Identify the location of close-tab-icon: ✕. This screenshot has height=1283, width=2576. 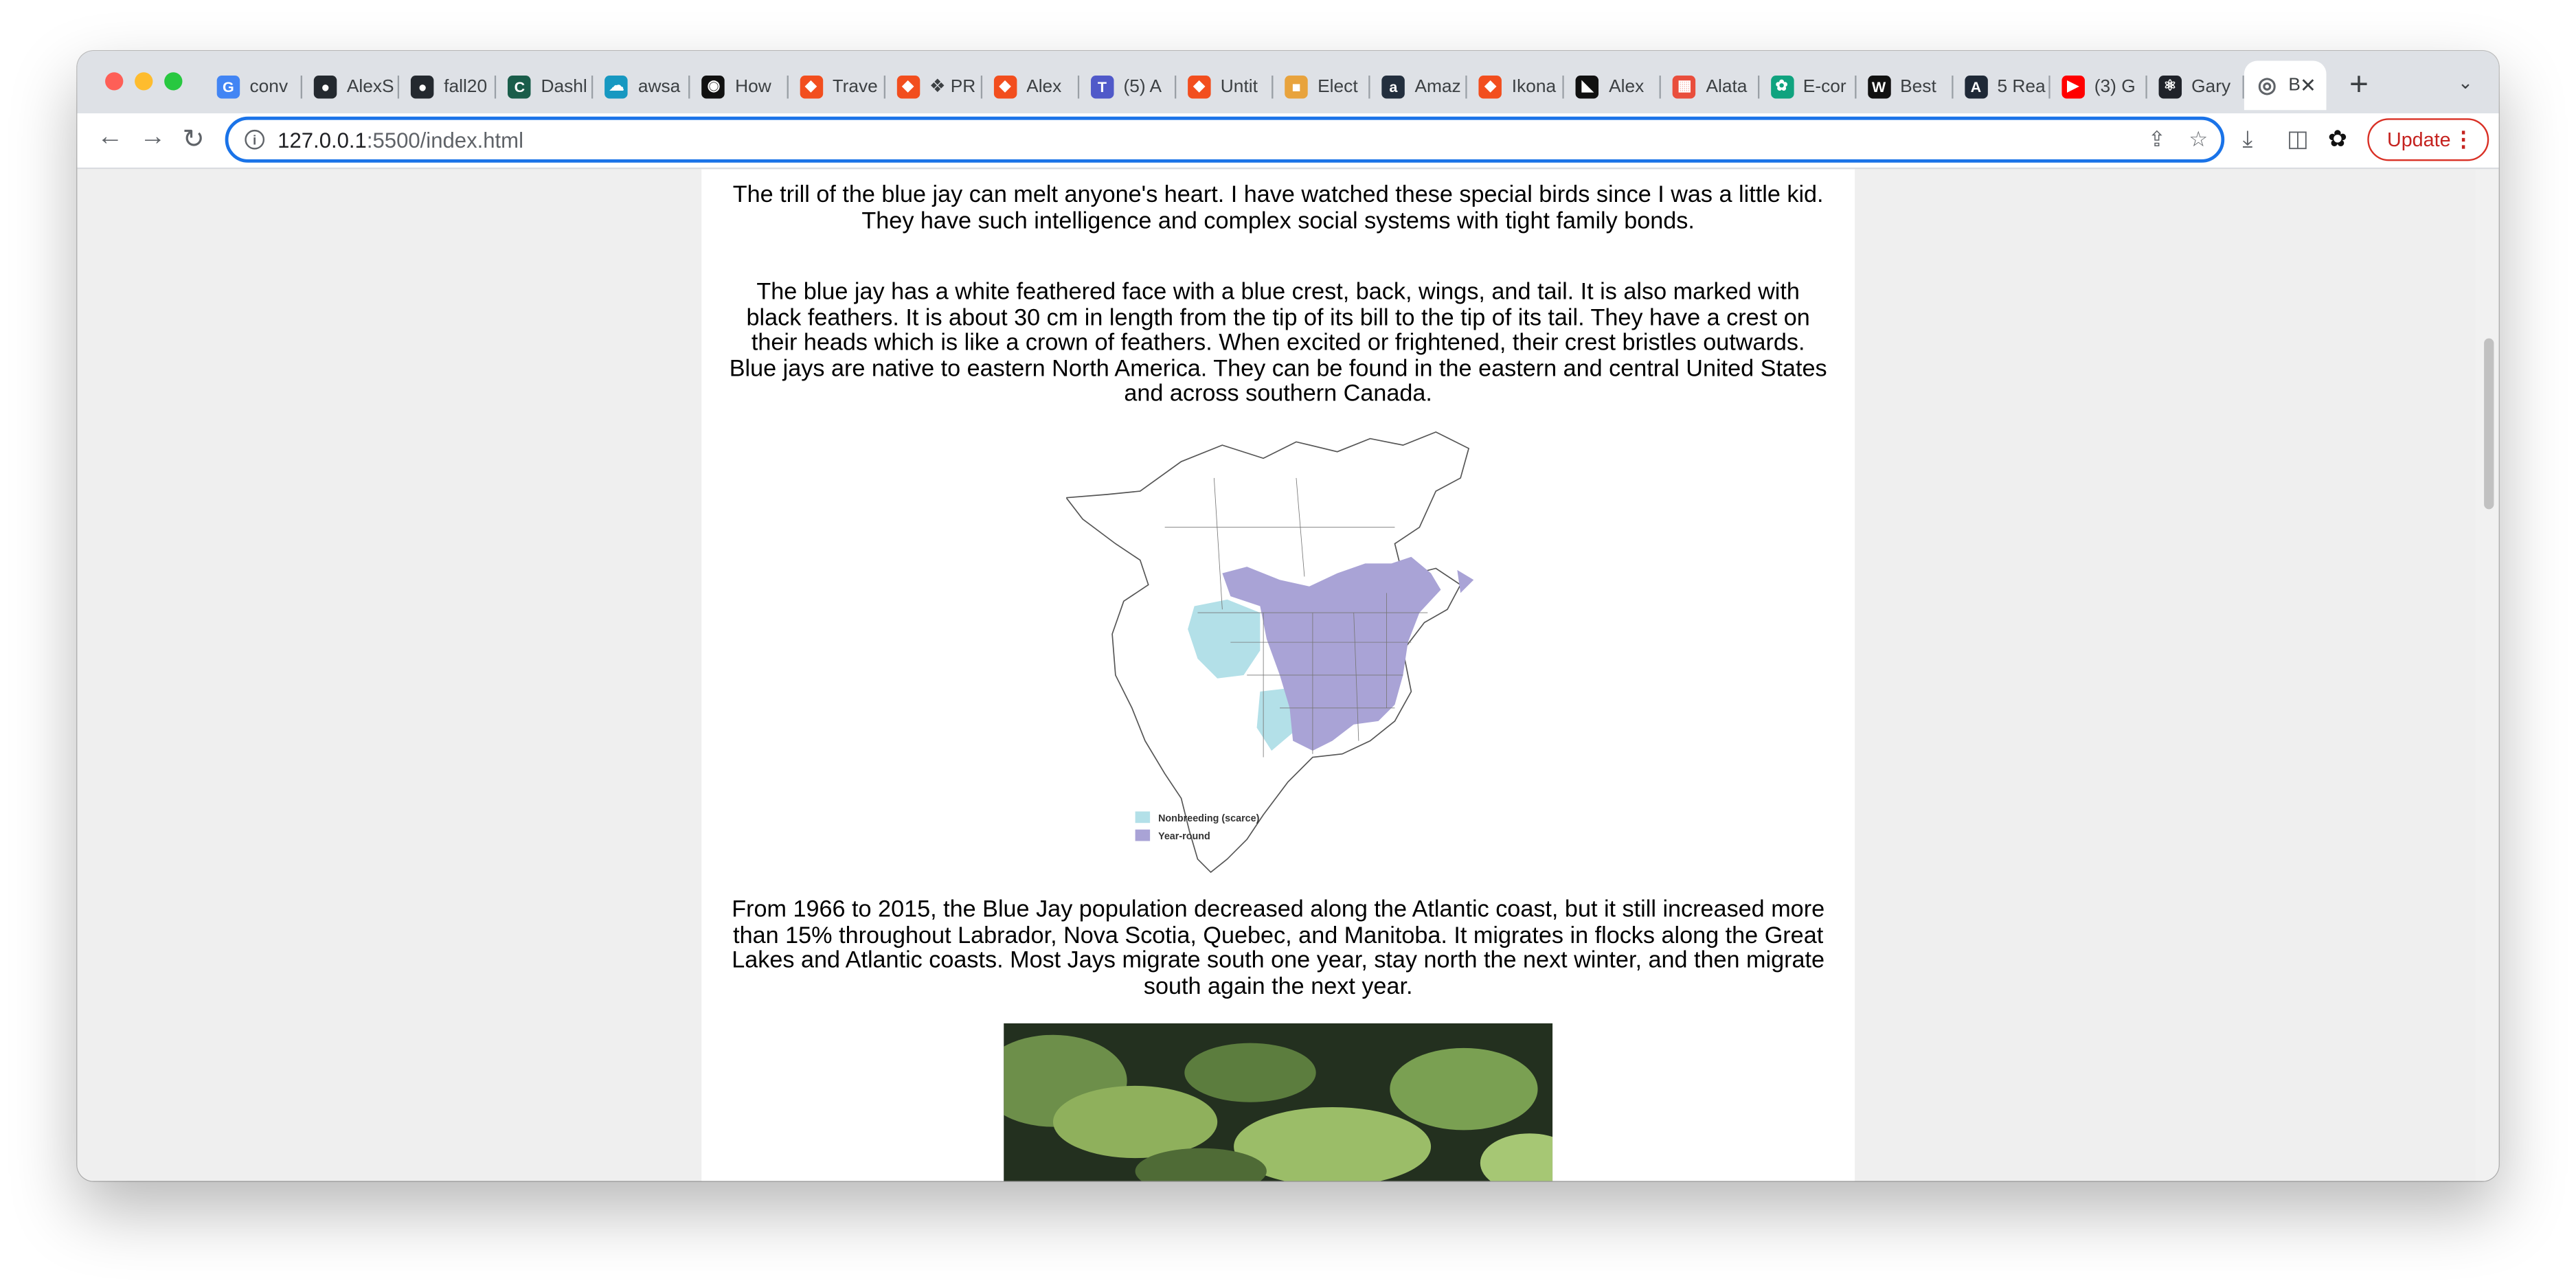
(2308, 85).